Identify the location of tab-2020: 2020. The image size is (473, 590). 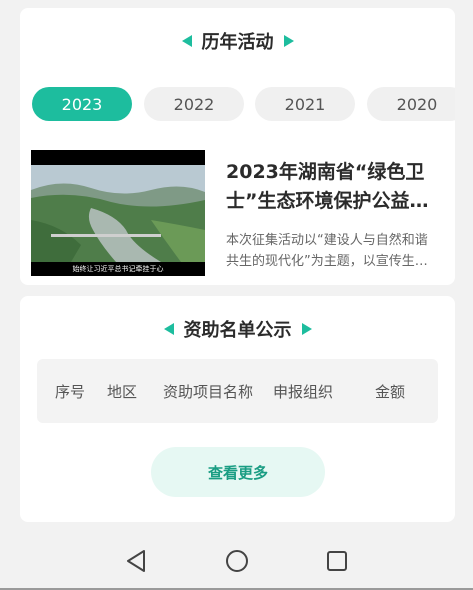
(411, 104).